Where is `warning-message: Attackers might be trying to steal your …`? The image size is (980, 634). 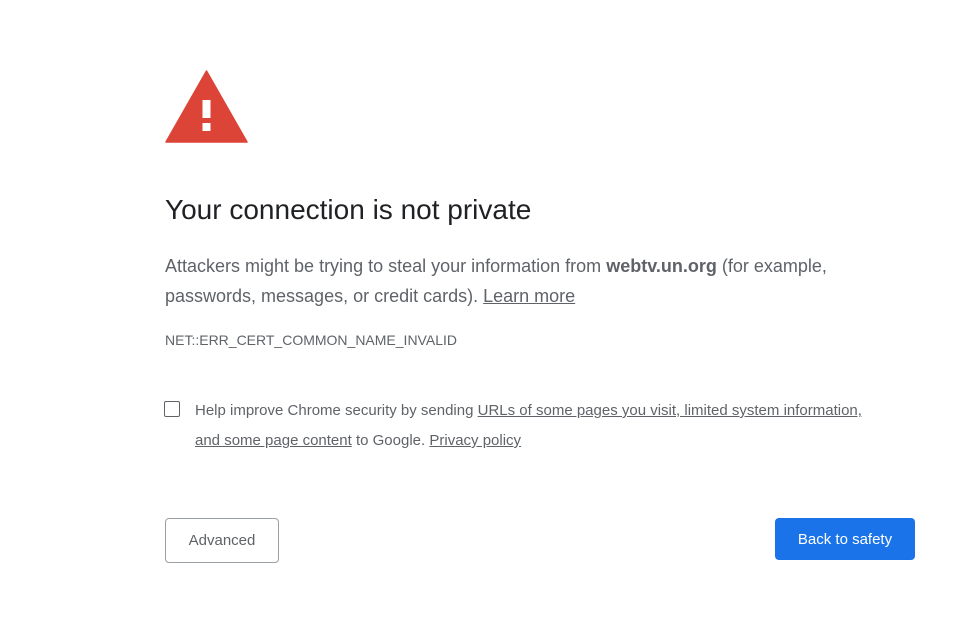
warning-message: Attackers might be trying to steal your … is located at coordinates (525, 281).